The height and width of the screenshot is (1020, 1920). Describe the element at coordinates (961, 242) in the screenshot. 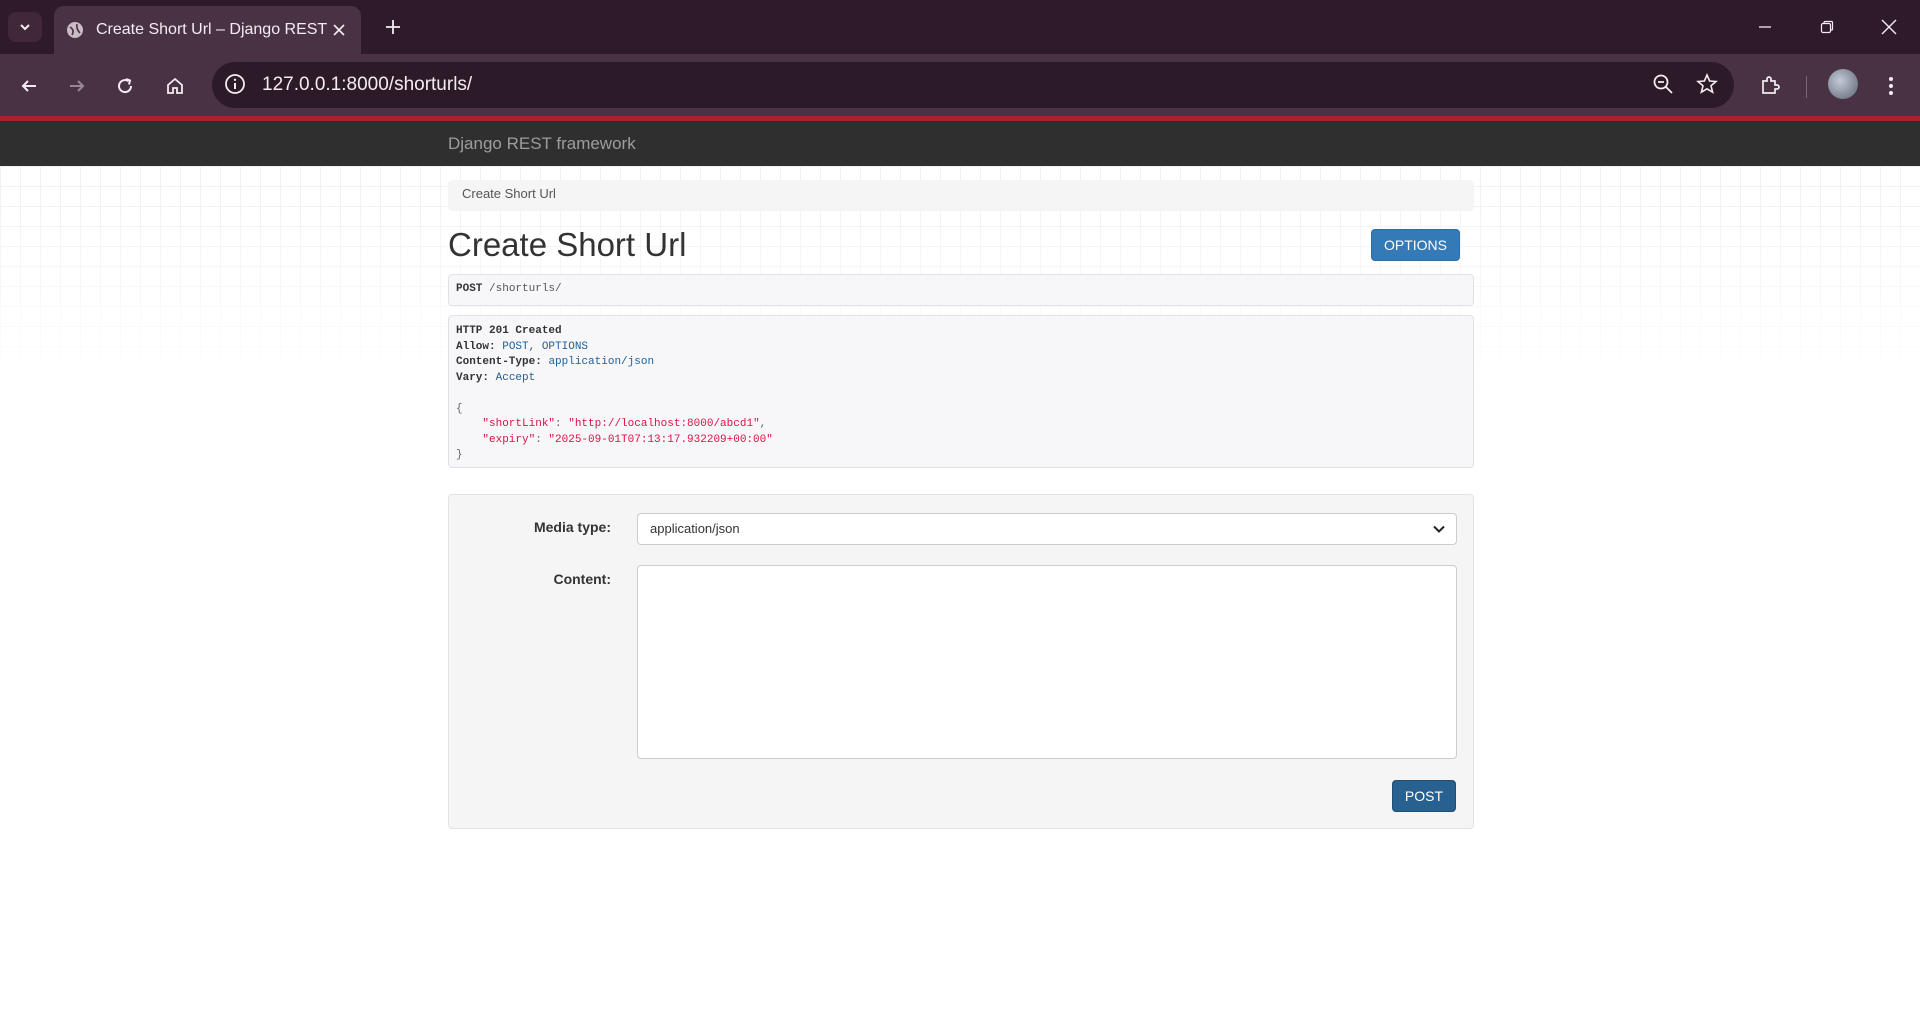

I see `page-header: Create Short Url OPTIONS` at that location.